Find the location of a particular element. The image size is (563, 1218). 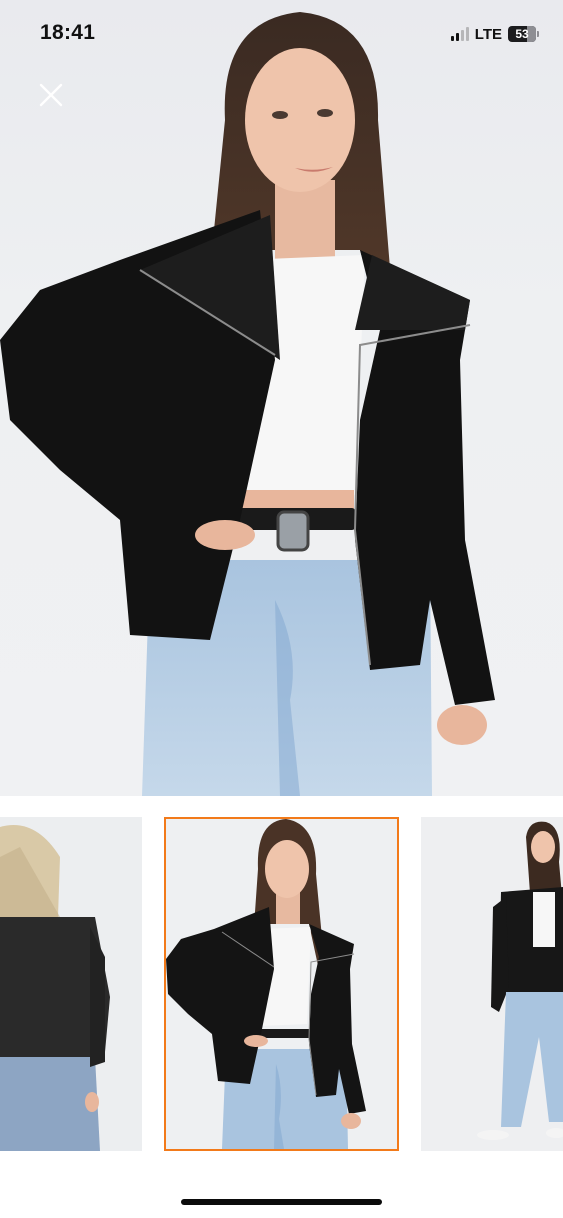

thumbnail-fullbody-view is located at coordinates (492, 984).